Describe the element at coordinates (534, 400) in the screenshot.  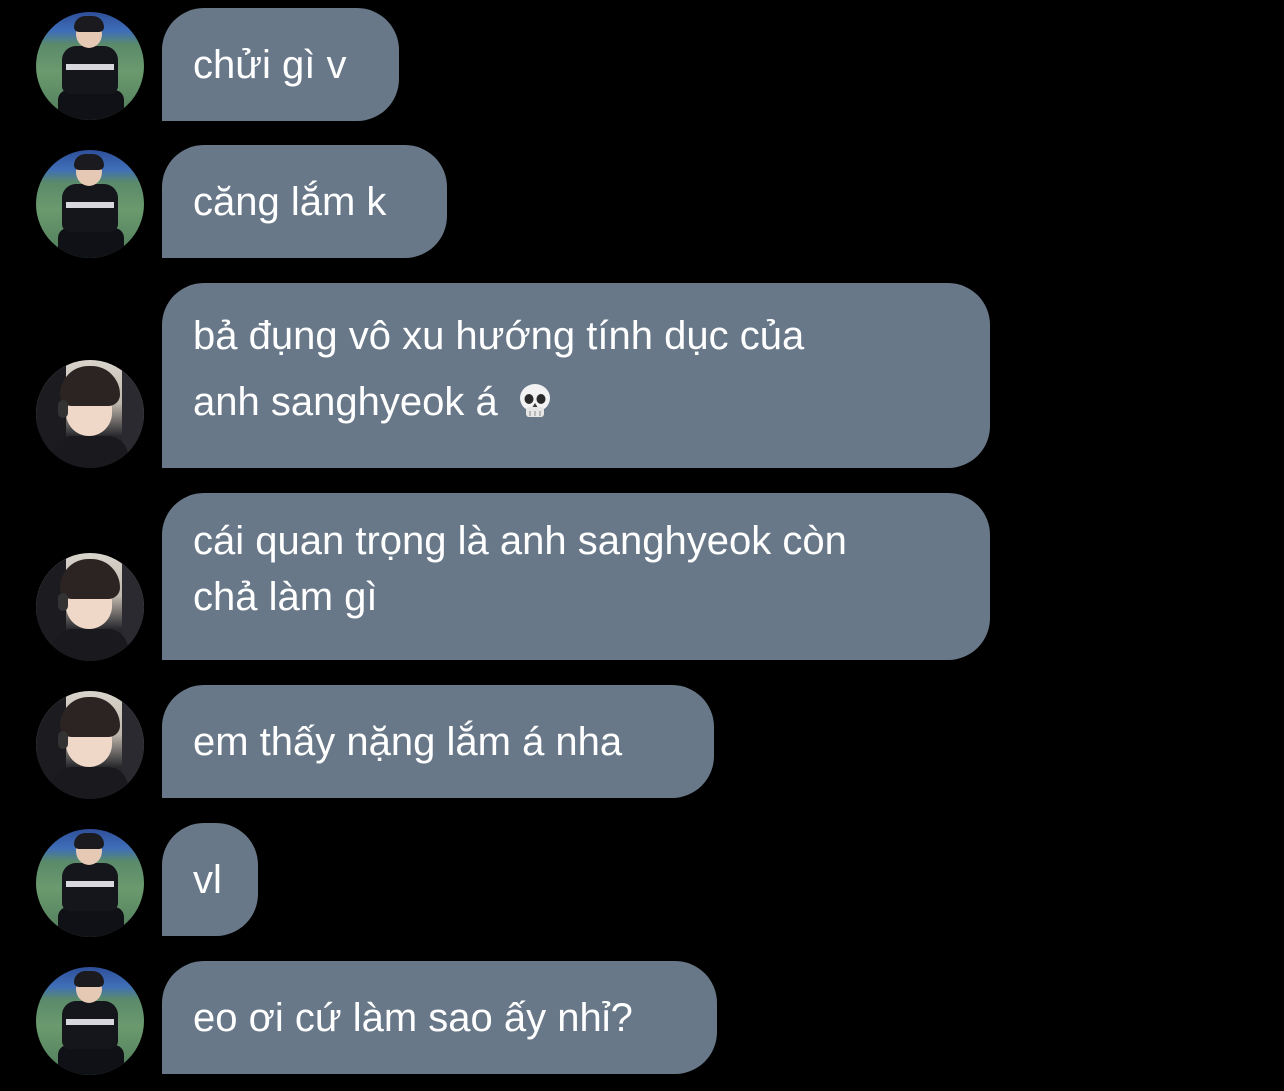
I see `skull-emoji-icon` at that location.